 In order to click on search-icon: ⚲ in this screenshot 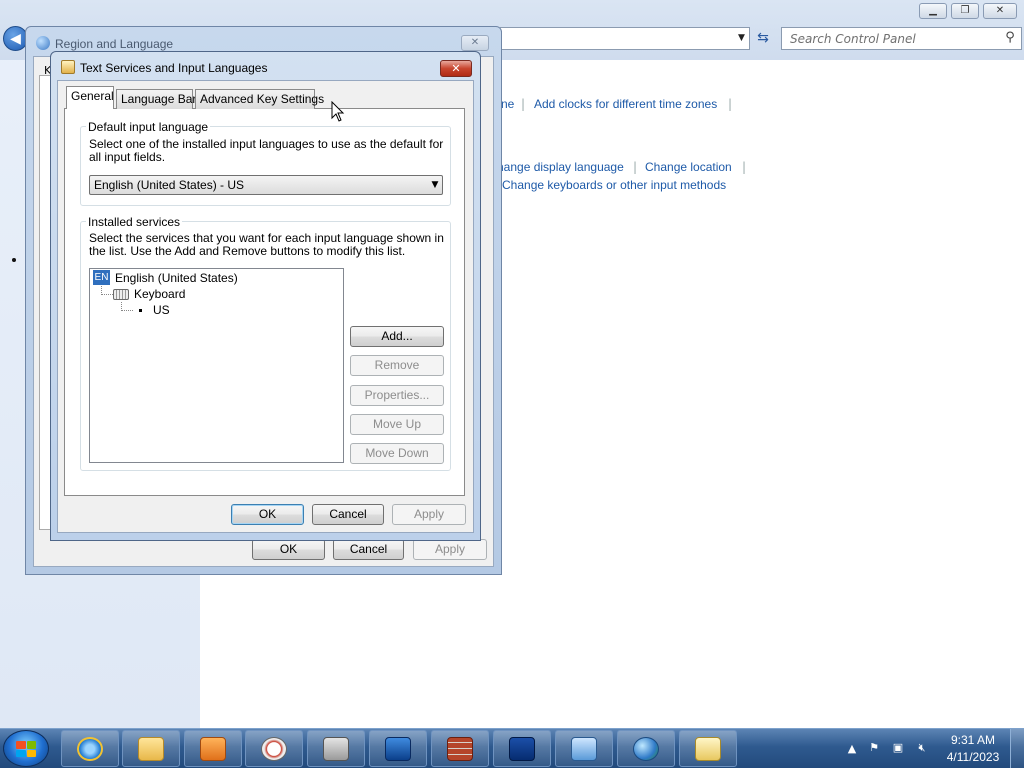, I will do `click(1010, 38)`.